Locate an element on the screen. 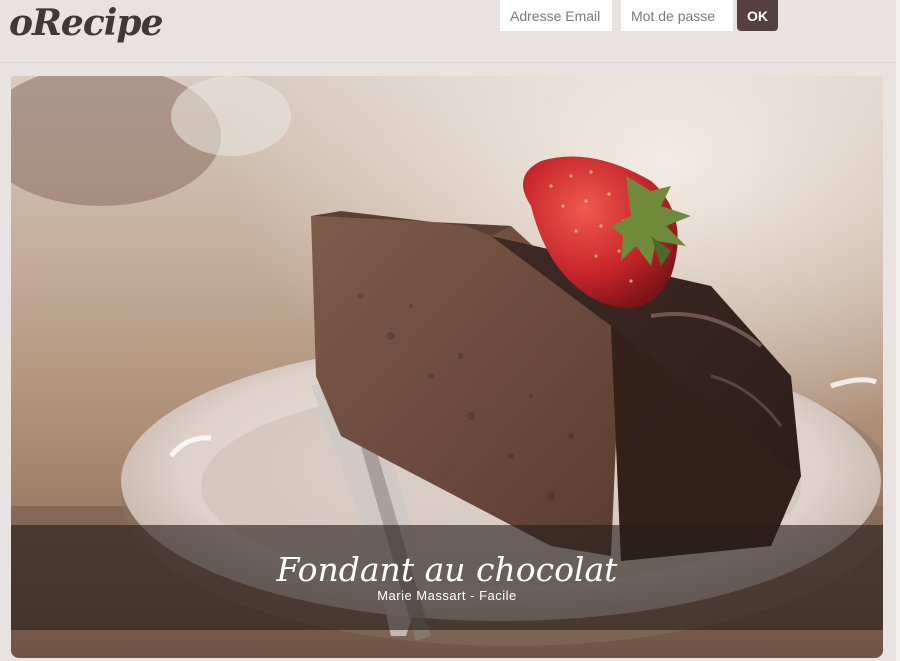  password-input is located at coordinates (677, 15).